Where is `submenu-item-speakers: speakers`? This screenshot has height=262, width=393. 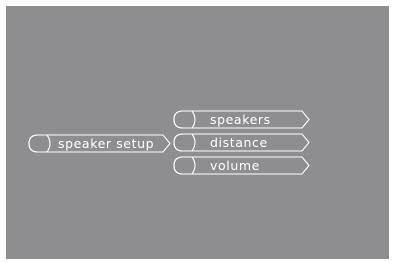
submenu-item-speakers: speakers is located at coordinates (241, 119).